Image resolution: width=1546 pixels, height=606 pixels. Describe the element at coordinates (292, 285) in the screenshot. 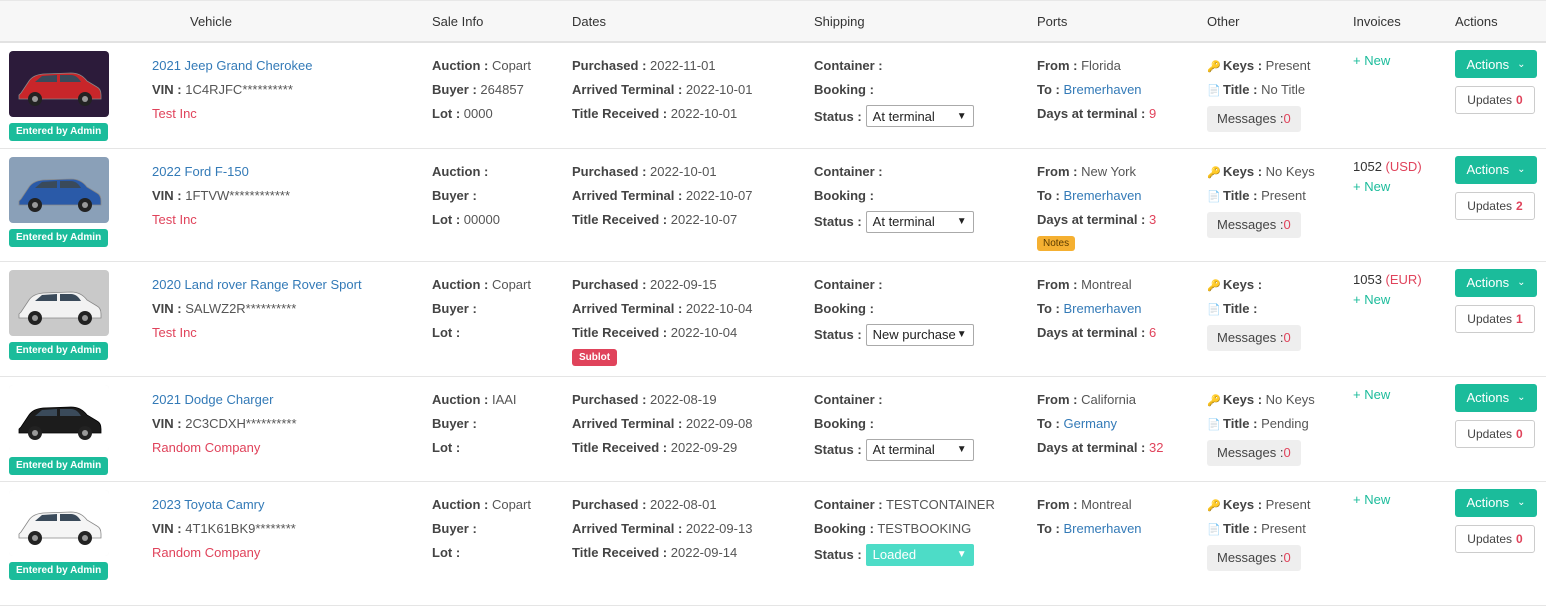

I see `vehicle-name-link: 2020 Land rover Range Rover Sport` at that location.